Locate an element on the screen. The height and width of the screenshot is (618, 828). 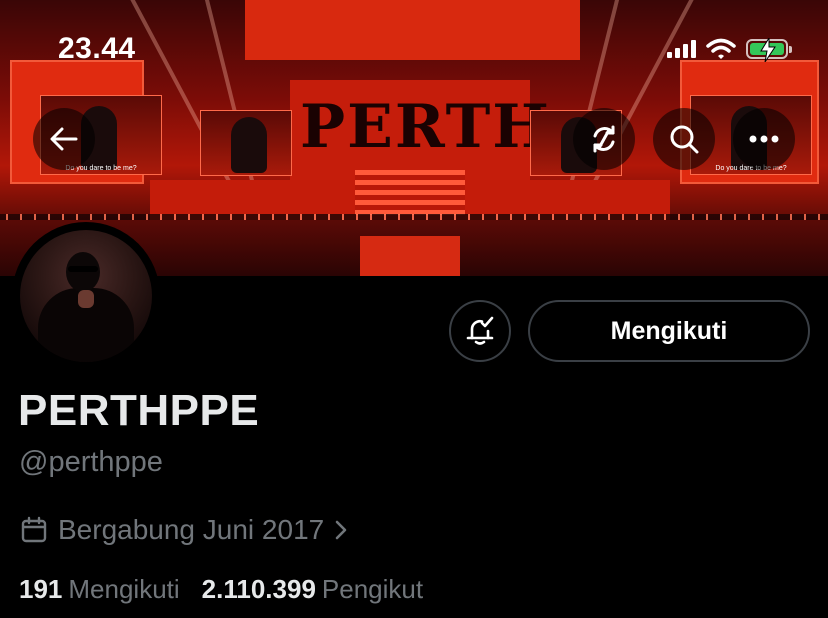
stage-video-screen is located at coordinates (246, 143).